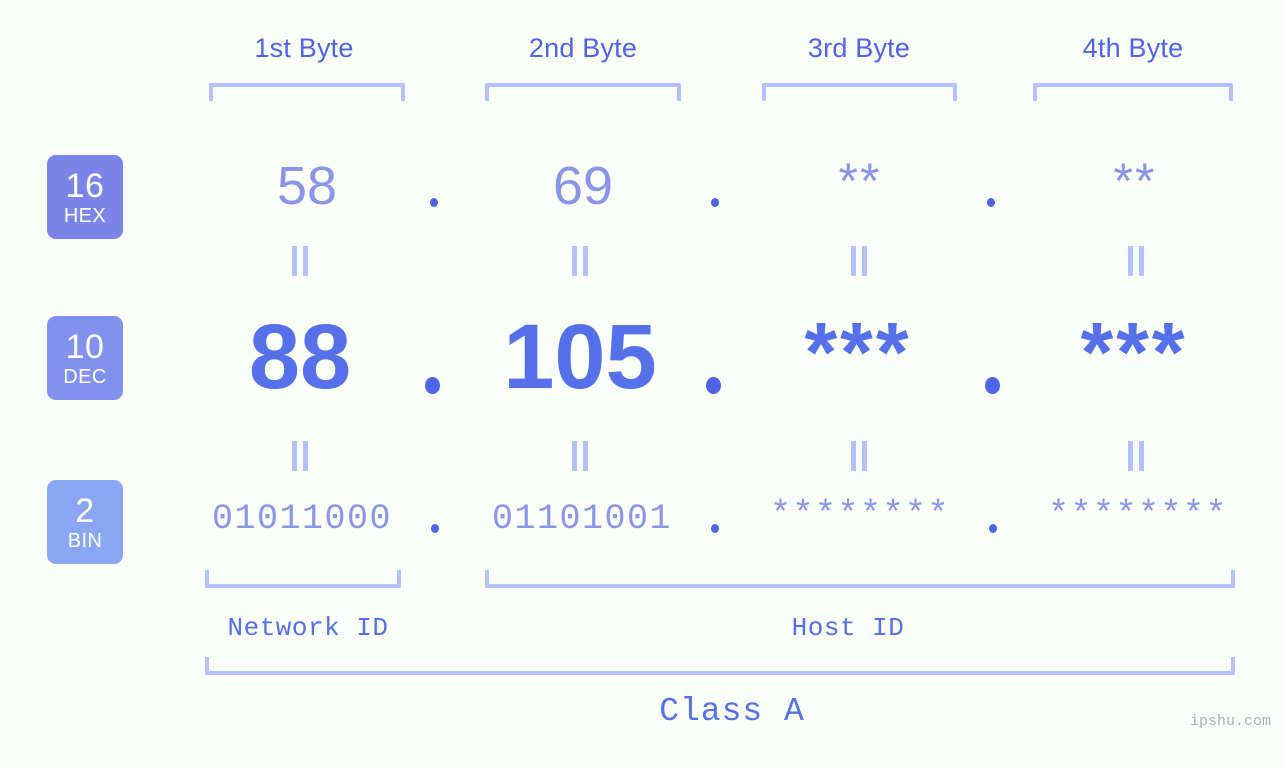  I want to click on radix-badge-hex-name: HEX, so click(85, 215).